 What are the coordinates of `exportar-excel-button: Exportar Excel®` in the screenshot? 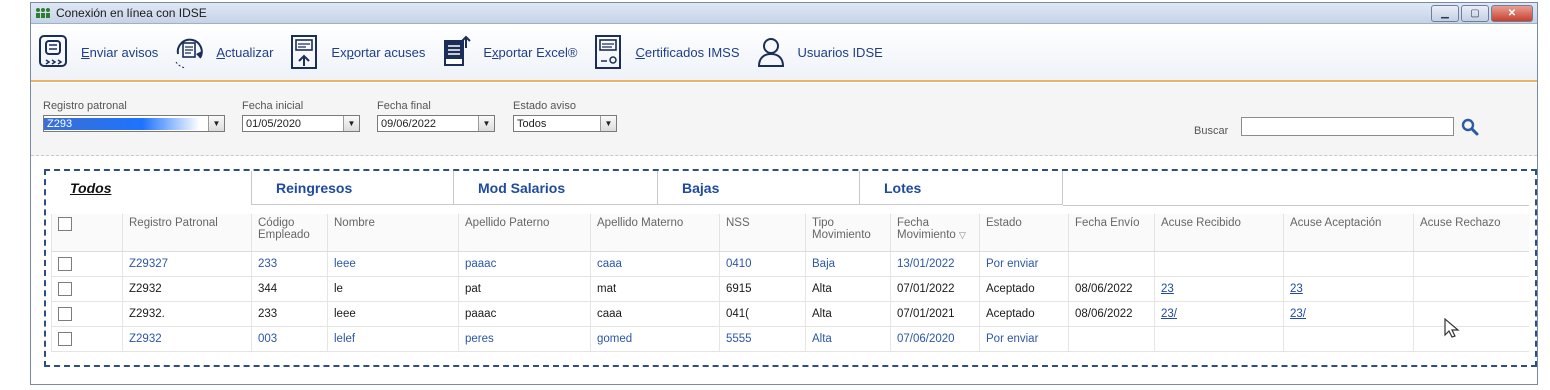 It's located at (508, 52).